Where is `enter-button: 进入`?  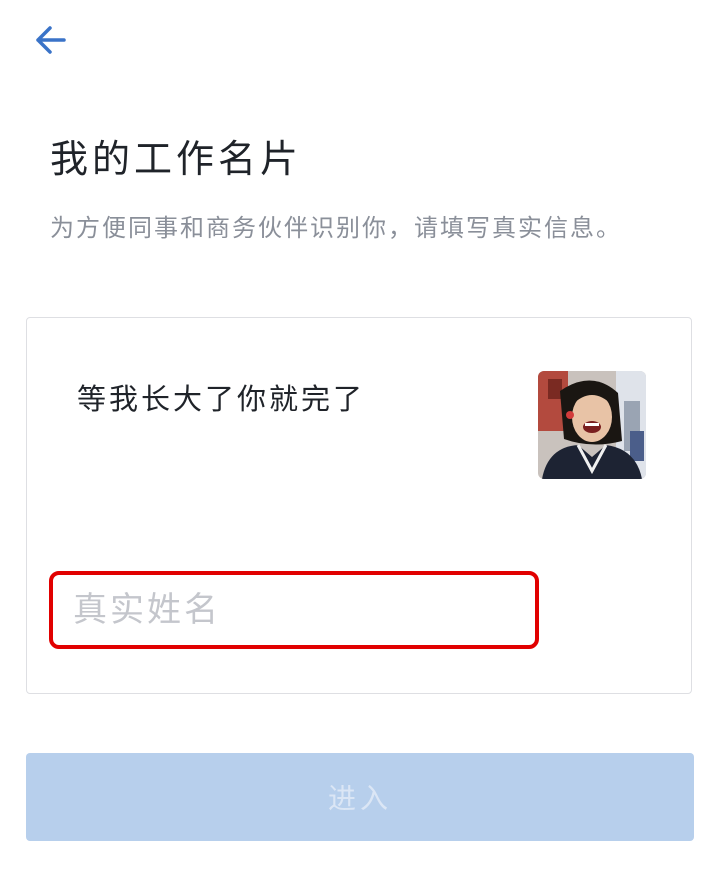
enter-button: 进入 is located at coordinates (360, 797).